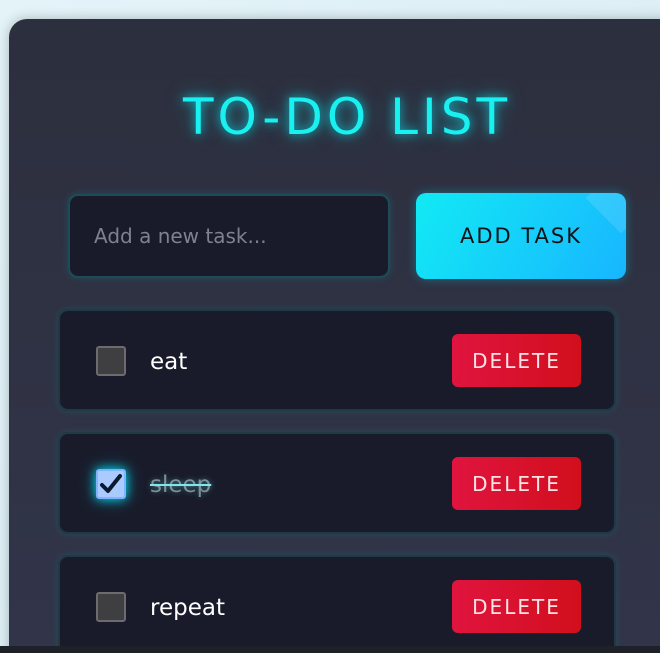 This screenshot has width=660, height=653. I want to click on app-title: TO-DO LIST, so click(347, 117).